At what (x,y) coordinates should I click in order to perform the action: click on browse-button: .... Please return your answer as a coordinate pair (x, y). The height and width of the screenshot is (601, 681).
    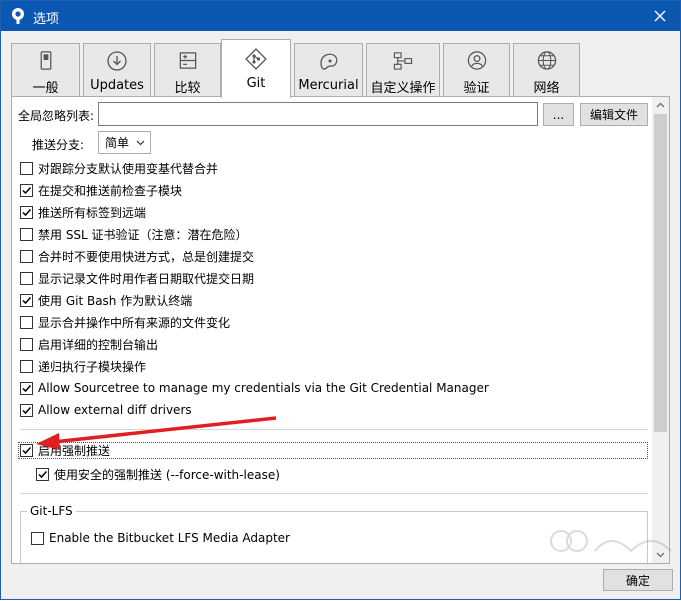
    Looking at the image, I should click on (558, 114).